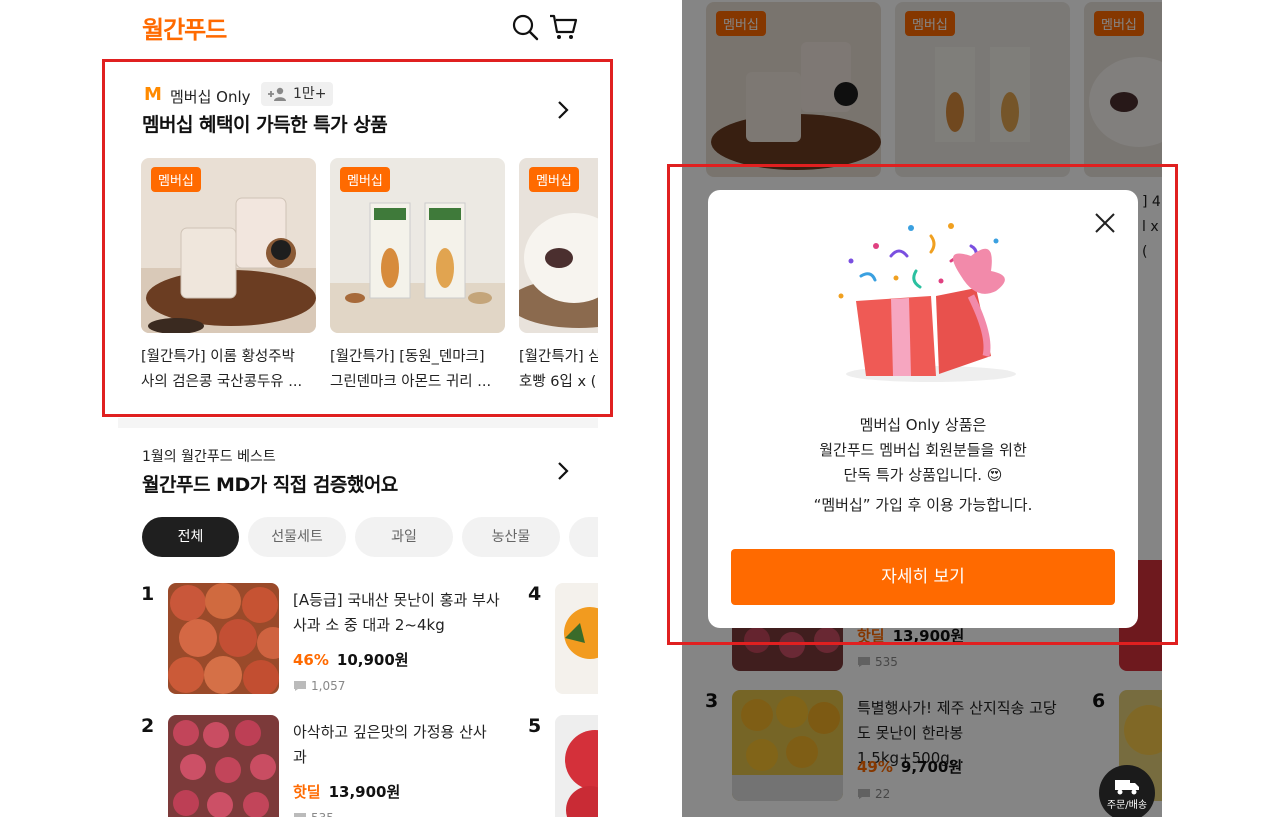  Describe the element at coordinates (322, 814) in the screenshot. I see `review-count-value: 535` at that location.